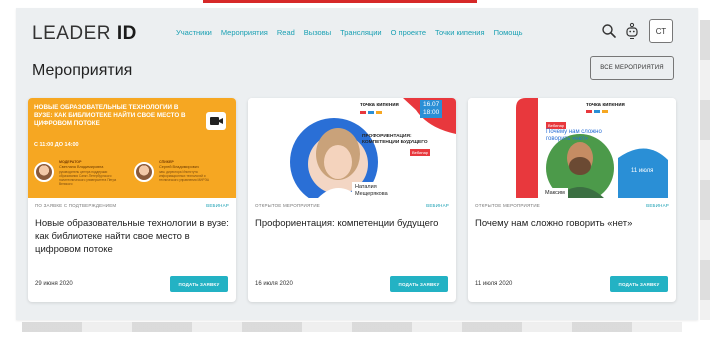 This screenshot has height=337, width=718. What do you see at coordinates (132, 207) in the screenshot?
I see `event-meta: ПО ЗАЯВКЕ С ПОДТВЕРЖДЕНИЕМ ВЕБИНАР` at bounding box center [132, 207].